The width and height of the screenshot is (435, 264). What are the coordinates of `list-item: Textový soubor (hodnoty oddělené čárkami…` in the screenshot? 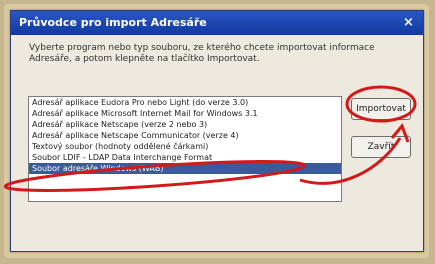 It's located at (185, 146).